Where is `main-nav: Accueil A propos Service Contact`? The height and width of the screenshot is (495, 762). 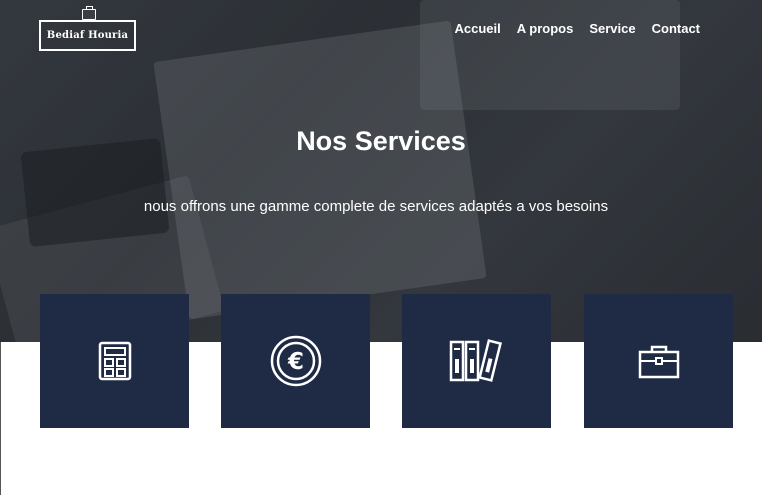
main-nav: Accueil A propos Service Contact is located at coordinates (577, 28).